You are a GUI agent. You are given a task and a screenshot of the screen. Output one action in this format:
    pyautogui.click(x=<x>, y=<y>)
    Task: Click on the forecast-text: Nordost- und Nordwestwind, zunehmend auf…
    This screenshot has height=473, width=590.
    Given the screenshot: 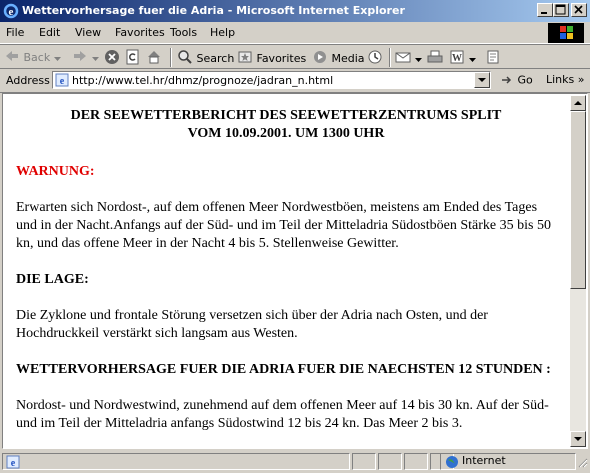 What is the action you would take?
    pyautogui.click(x=282, y=414)
    